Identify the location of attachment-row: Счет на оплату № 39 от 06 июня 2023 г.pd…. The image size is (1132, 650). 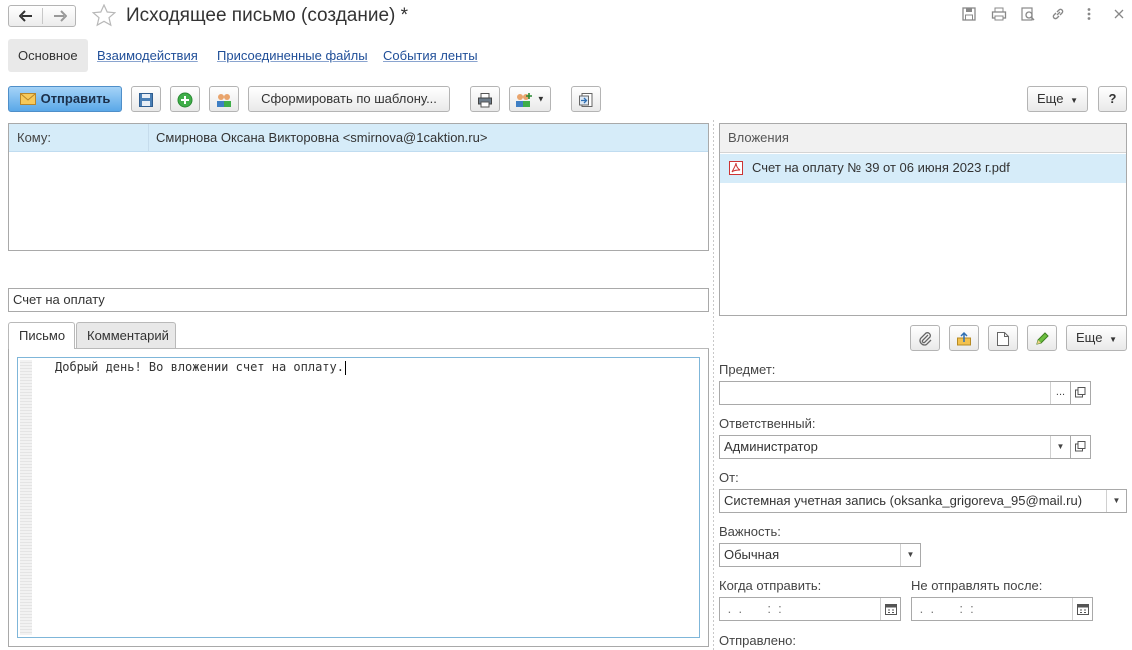
(923, 168).